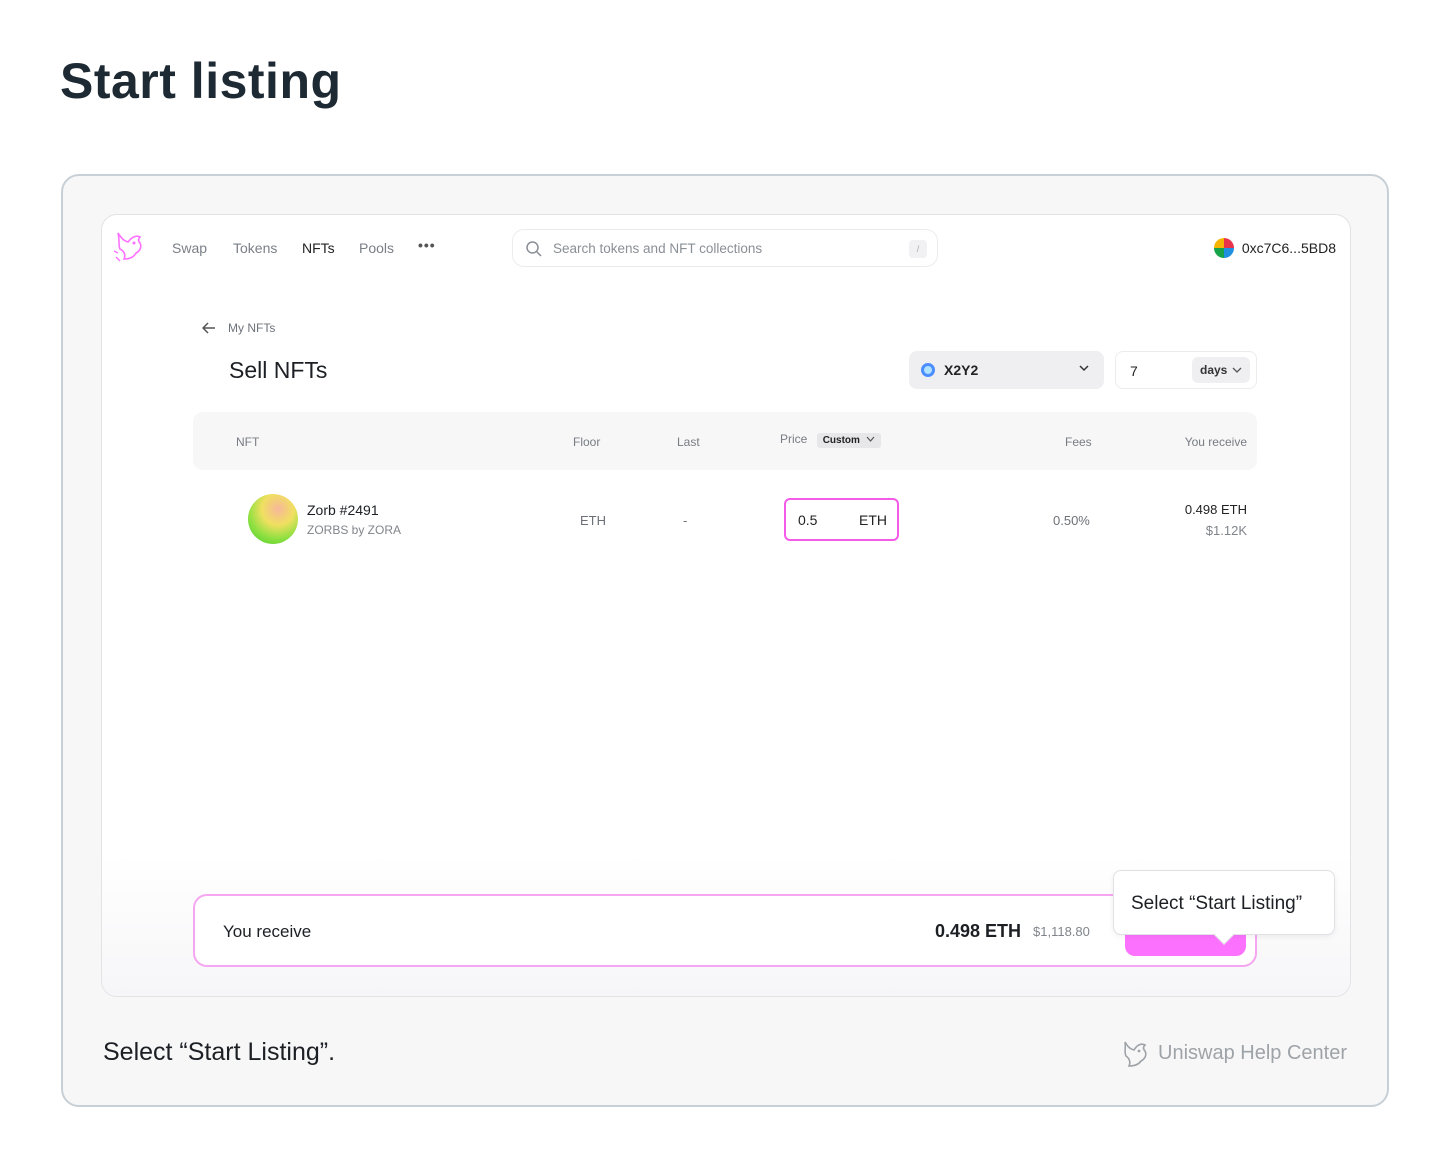 The image size is (1450, 1163). I want to click on search-shortcut-badge: /, so click(918, 249).